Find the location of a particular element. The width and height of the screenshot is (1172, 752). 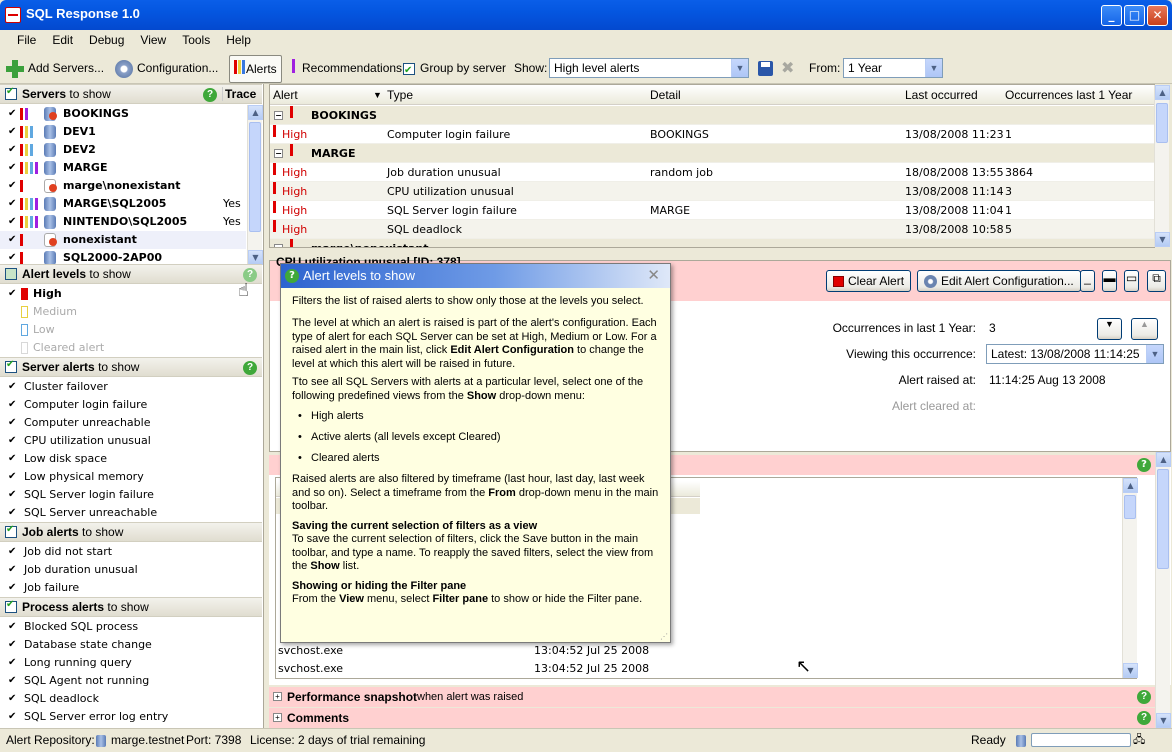

alert-type-row: ✔ SQL Server error log entry is located at coordinates (131, 717).